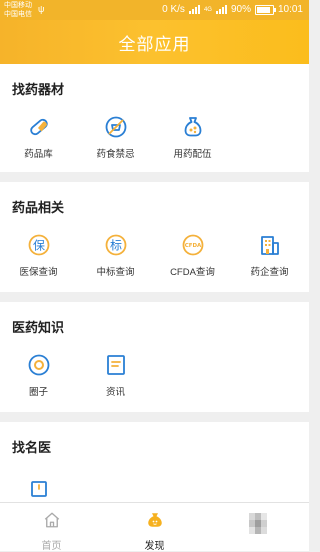 This screenshot has width=320, height=552. What do you see at coordinates (290, 9) in the screenshot?
I see `clock: 10:01` at bounding box center [290, 9].